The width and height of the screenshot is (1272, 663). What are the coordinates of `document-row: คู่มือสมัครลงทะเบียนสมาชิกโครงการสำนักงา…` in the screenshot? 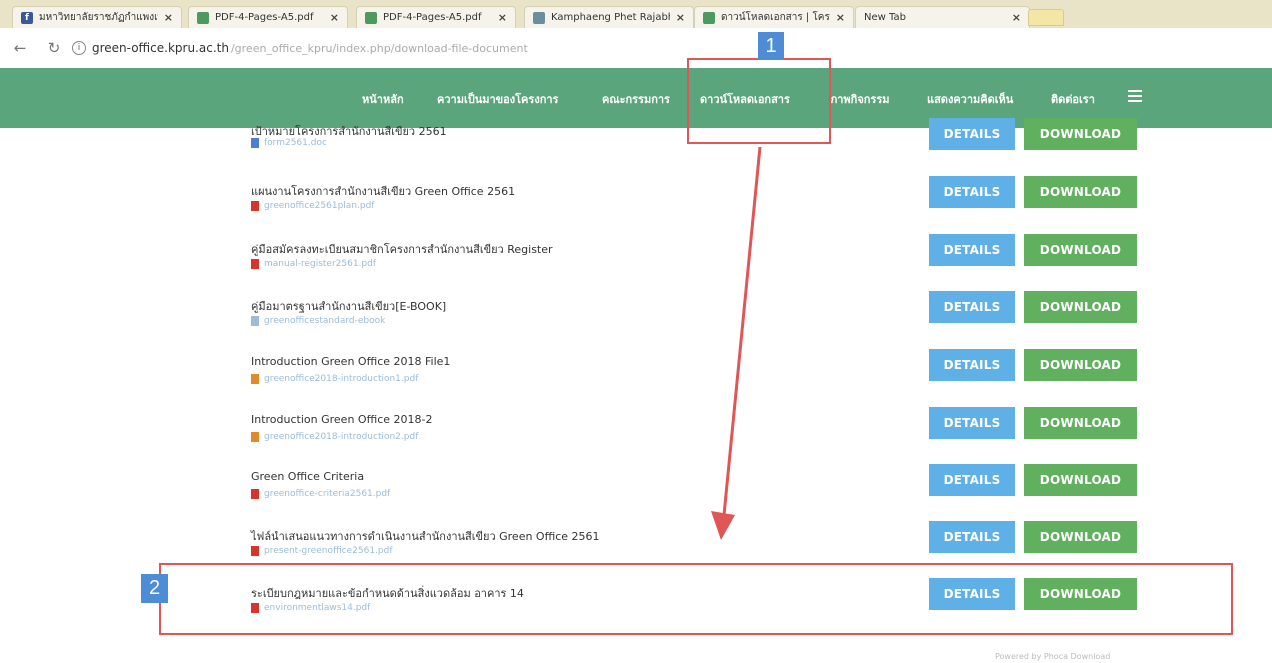 It's located at (636, 265).